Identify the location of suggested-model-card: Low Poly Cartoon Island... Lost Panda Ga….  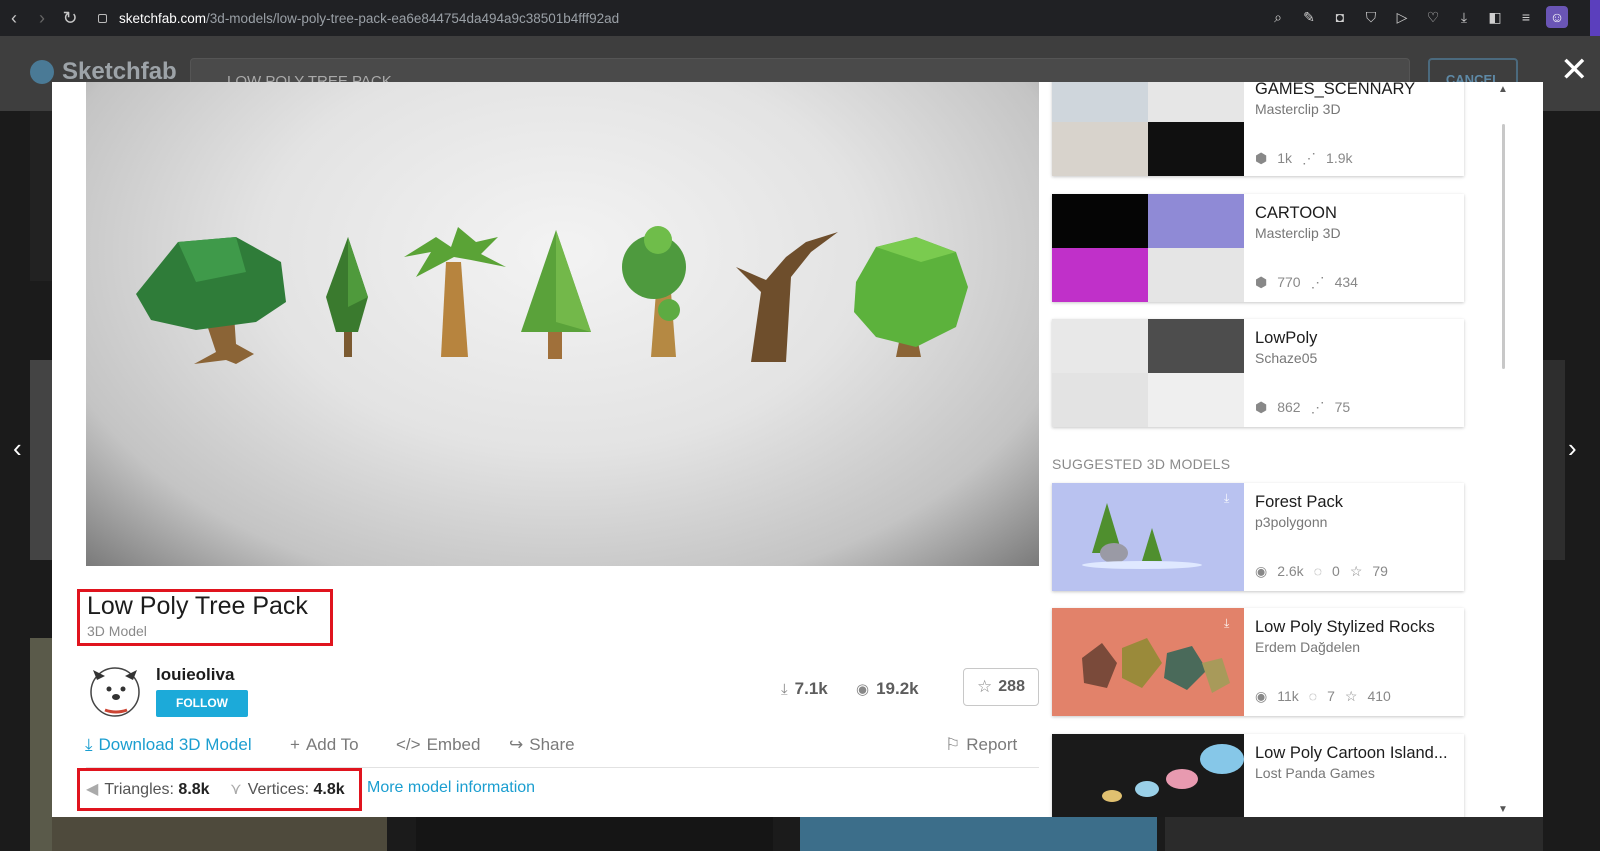
(1258, 775).